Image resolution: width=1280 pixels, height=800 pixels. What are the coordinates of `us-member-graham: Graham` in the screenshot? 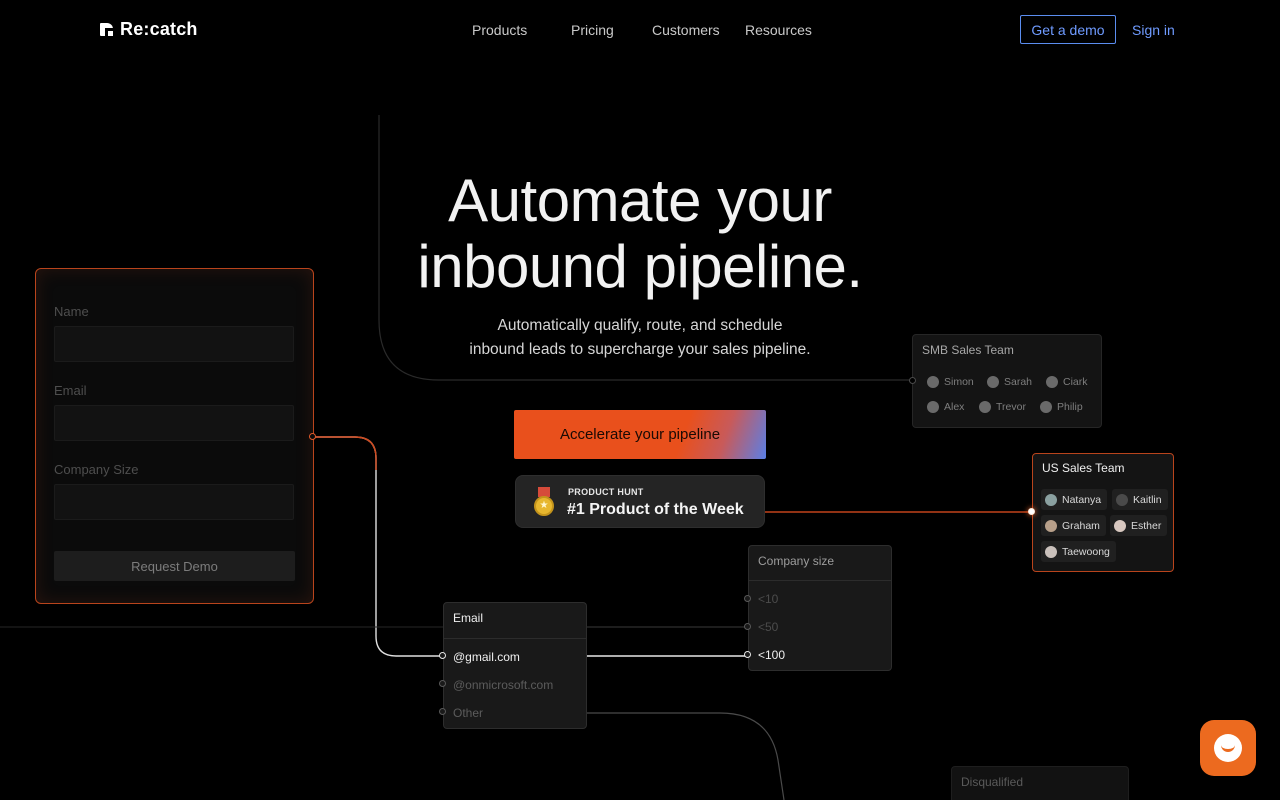 It's located at (1073, 525).